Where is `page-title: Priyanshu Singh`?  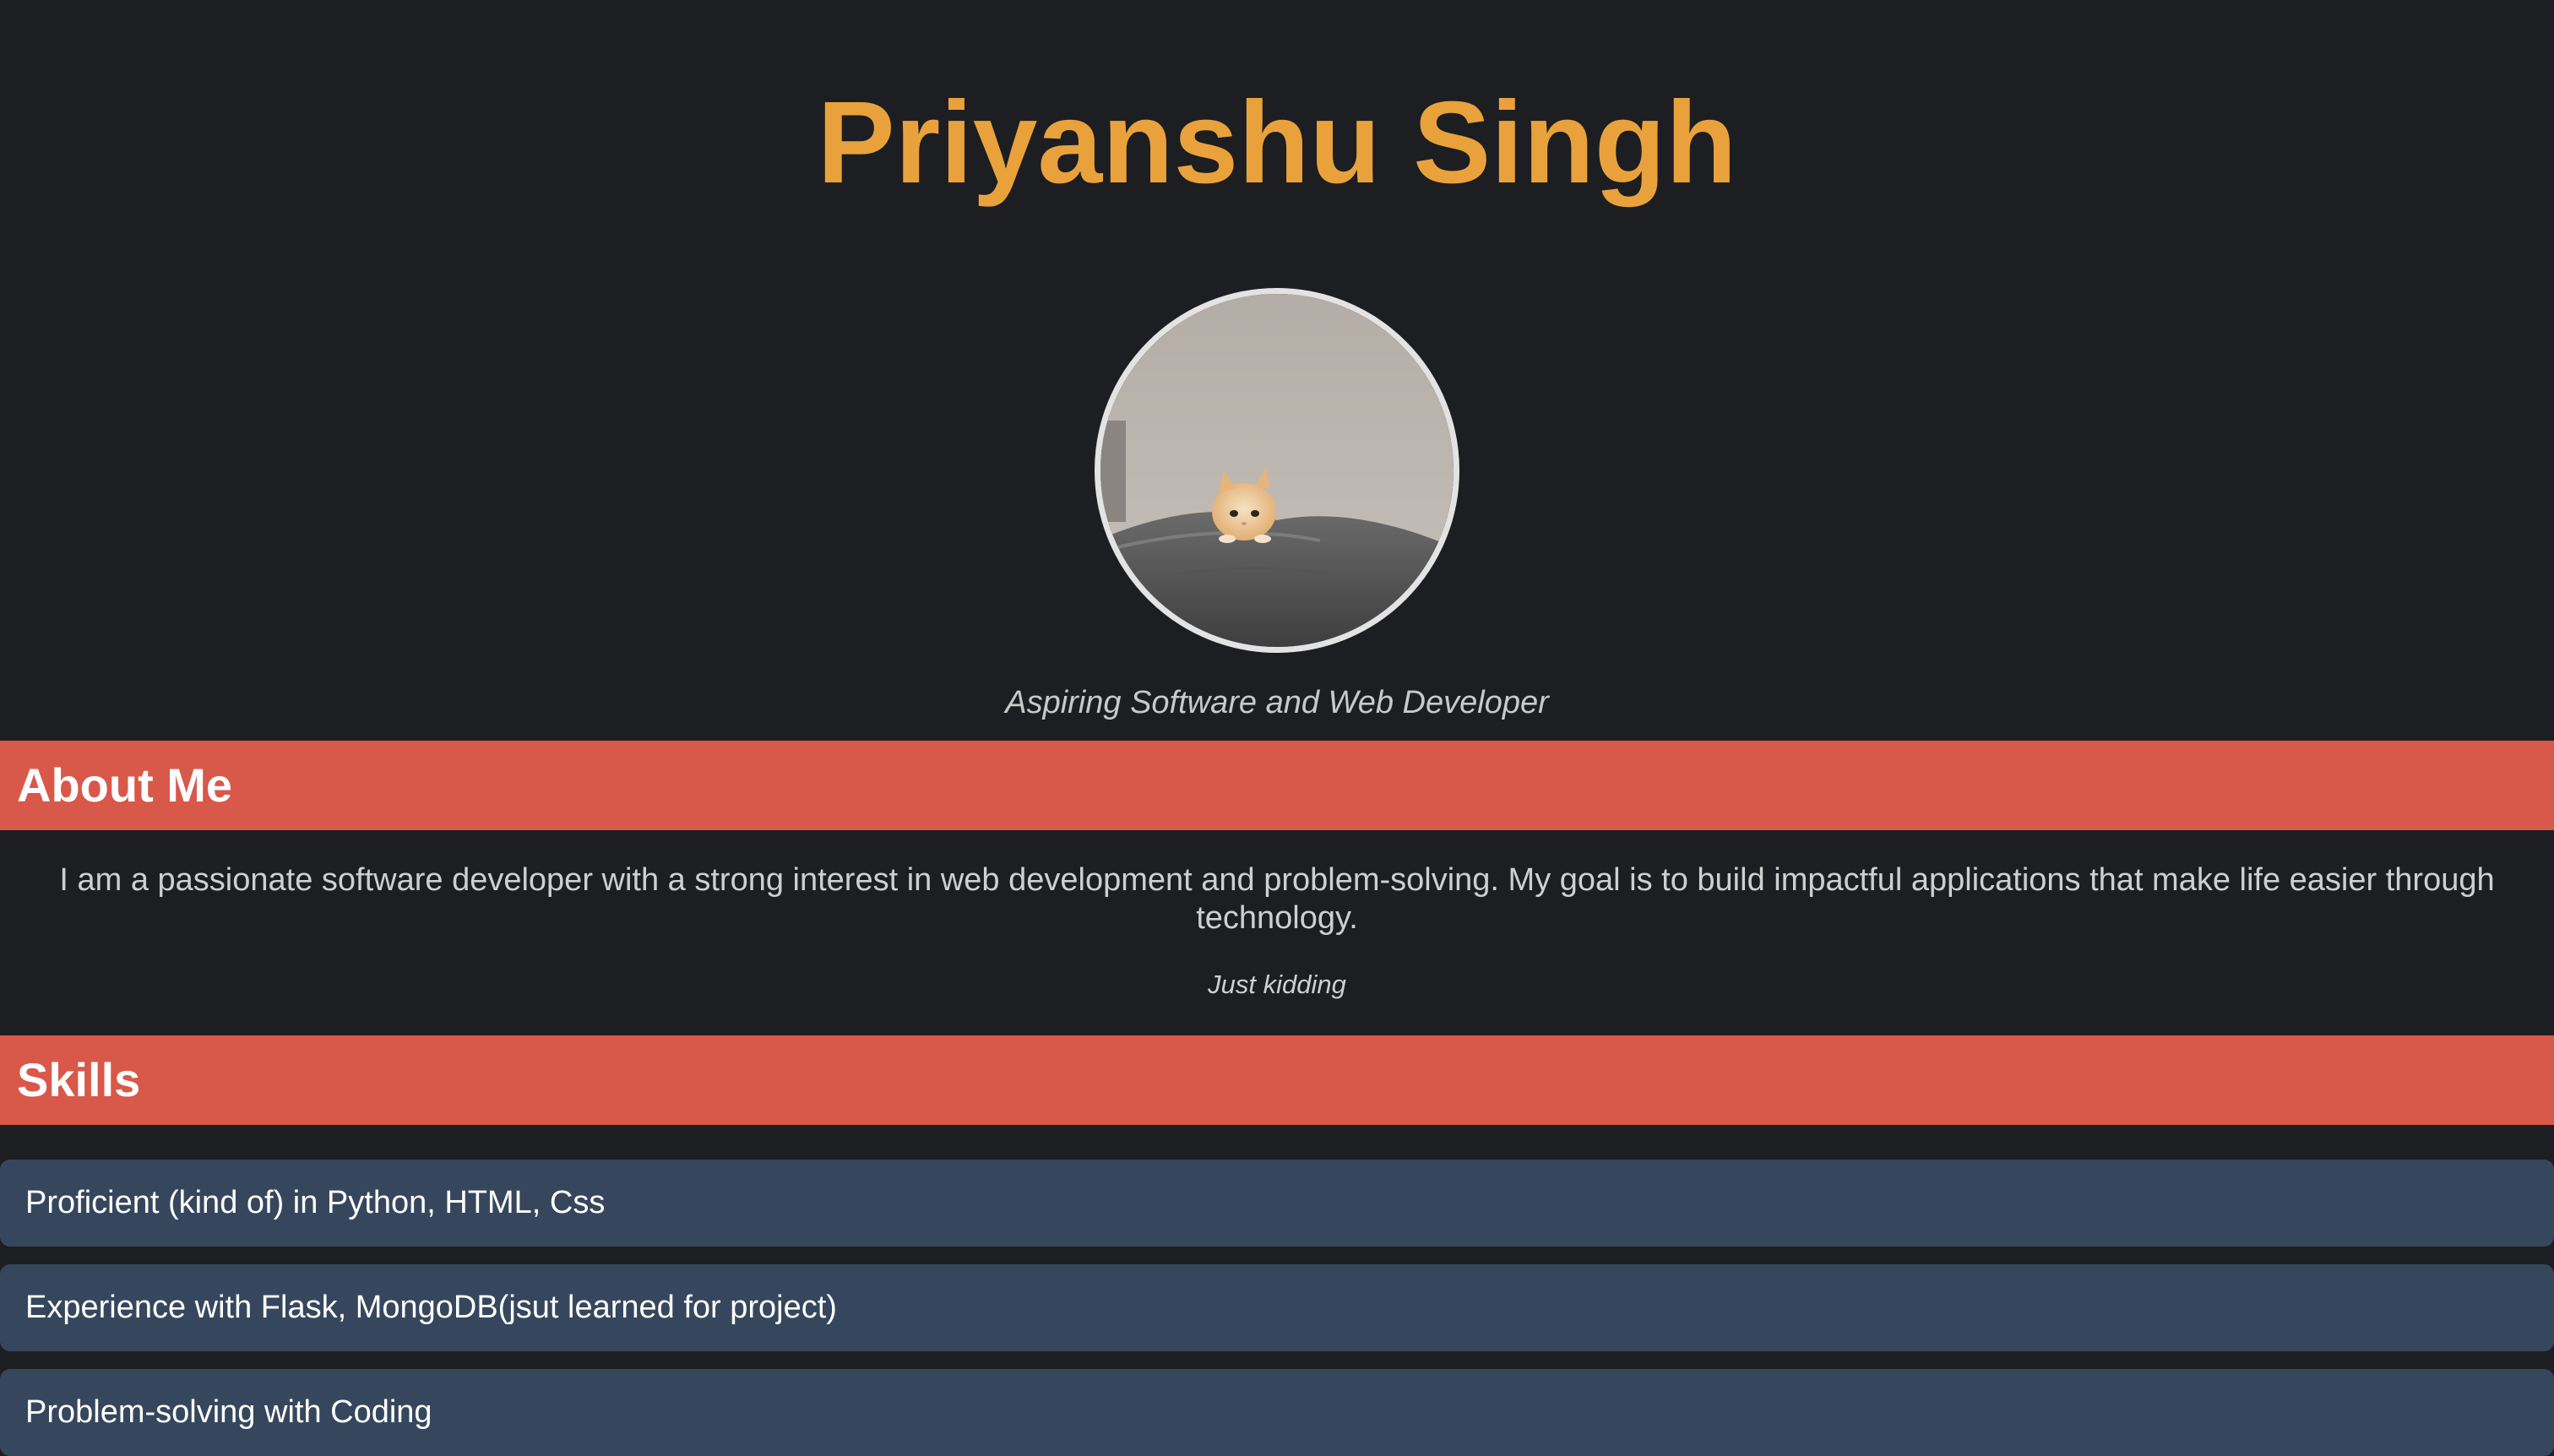 page-title: Priyanshu Singh is located at coordinates (1277, 143).